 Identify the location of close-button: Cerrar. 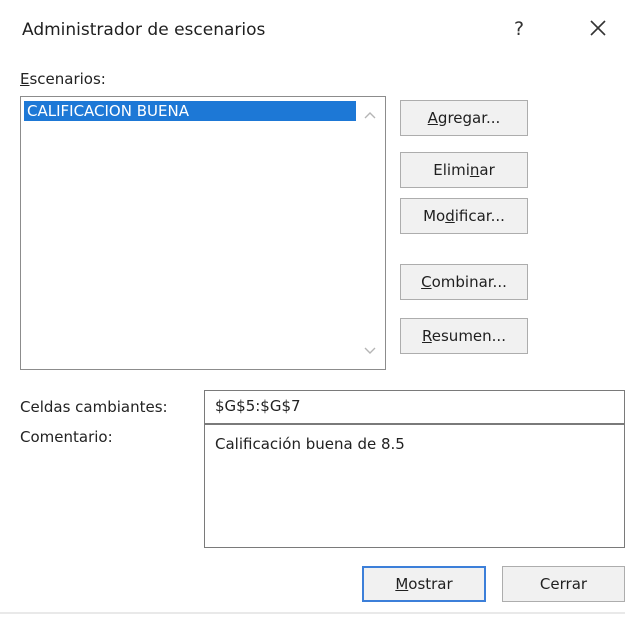
(563, 584).